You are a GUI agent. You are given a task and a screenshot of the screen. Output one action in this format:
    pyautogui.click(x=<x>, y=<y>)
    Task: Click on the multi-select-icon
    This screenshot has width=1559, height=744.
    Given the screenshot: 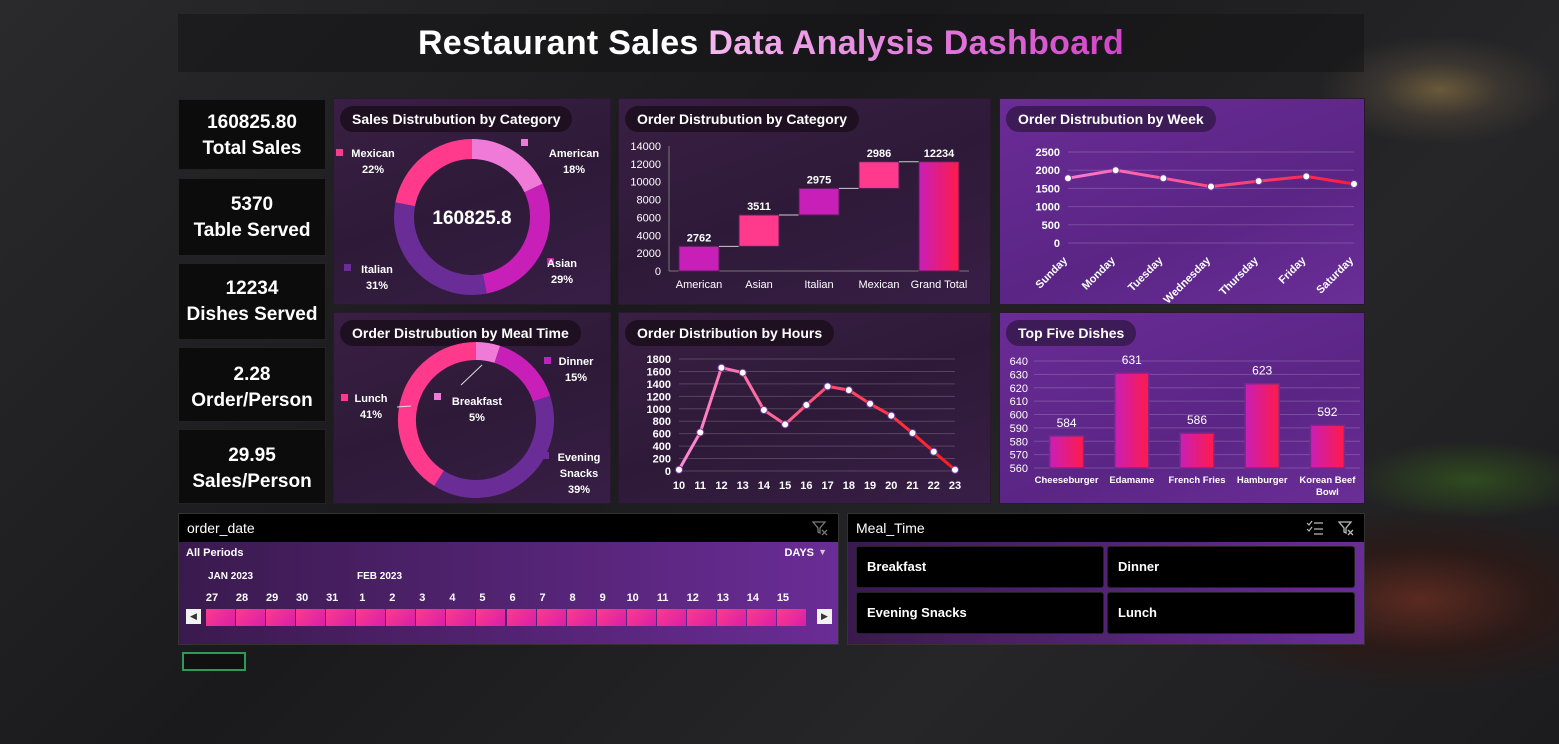 What is the action you would take?
    pyautogui.click(x=1315, y=528)
    